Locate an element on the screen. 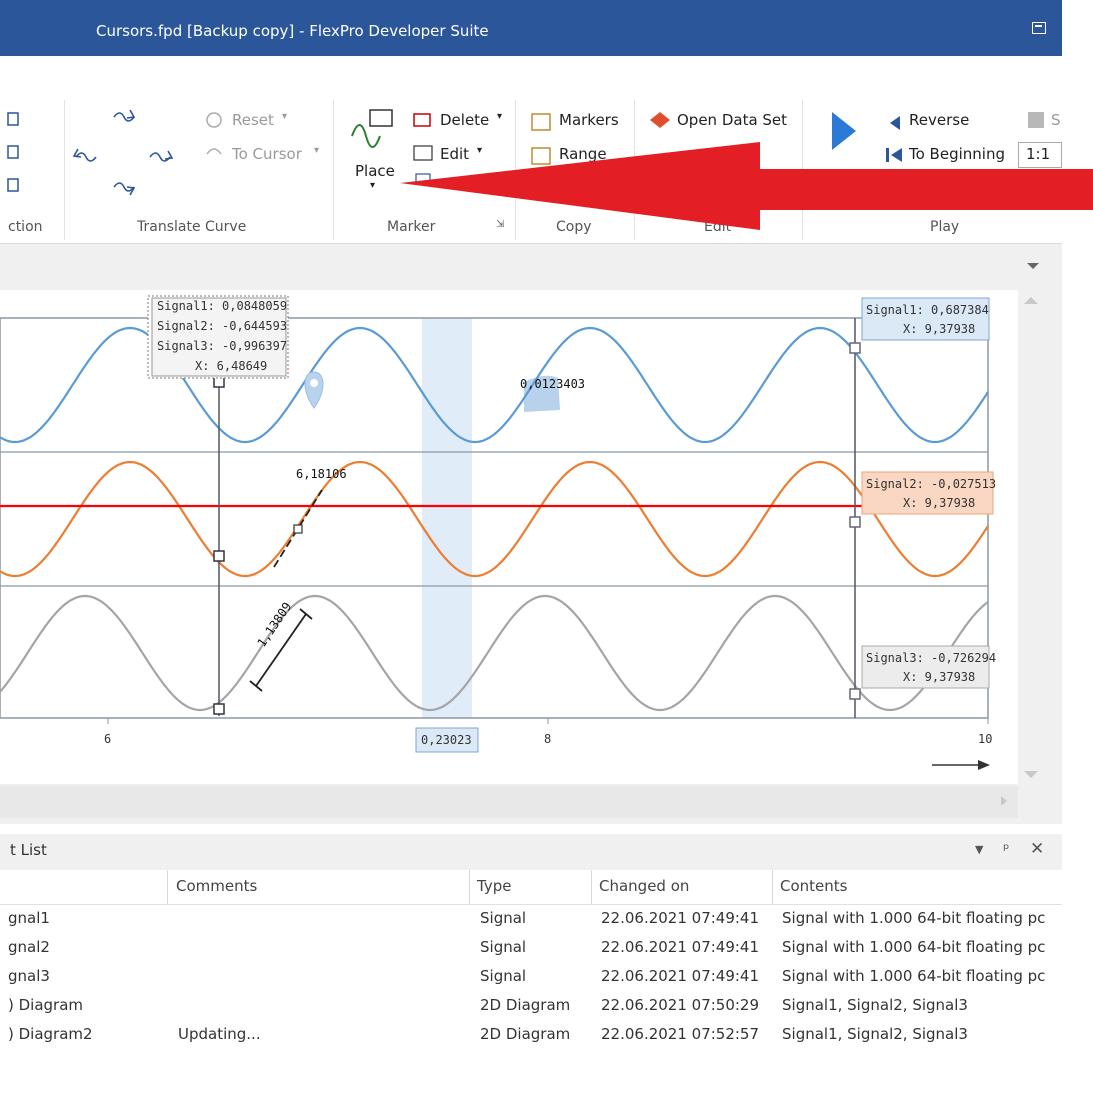 The height and width of the screenshot is (1099, 1093). row-changed-on: 22.06.2021 07:50:29 is located at coordinates (680, 1005).